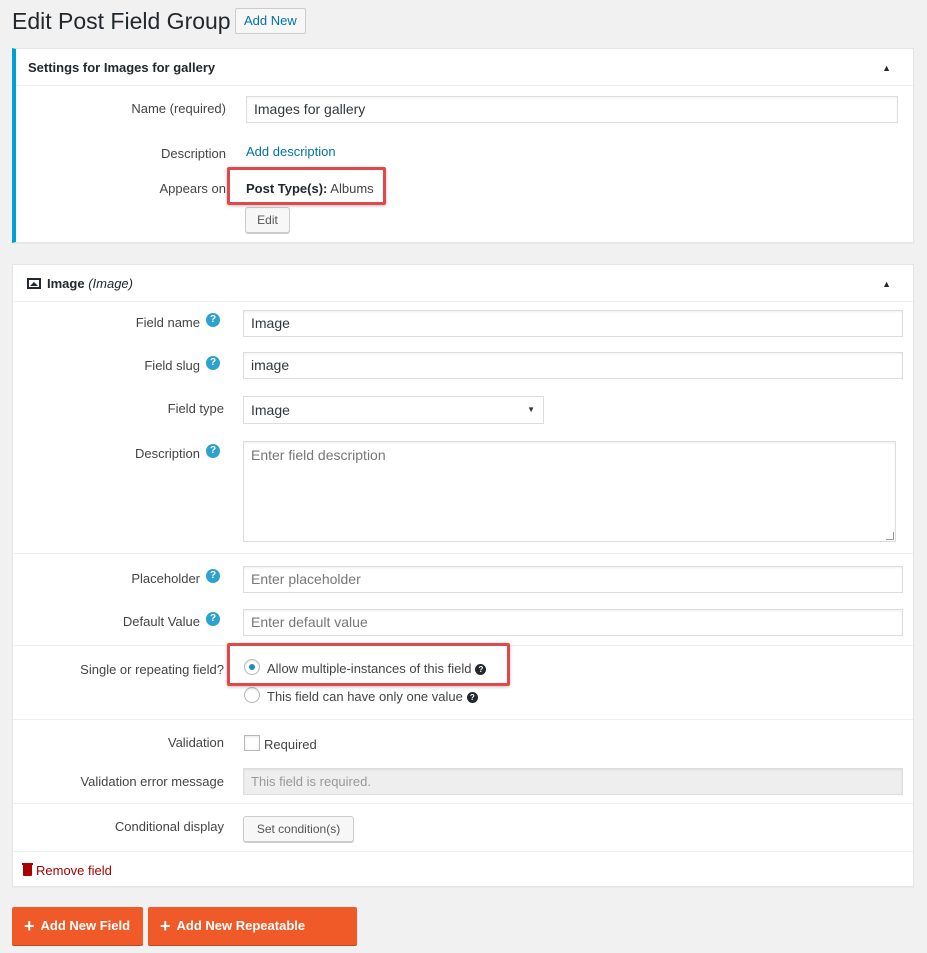 The height and width of the screenshot is (953, 927). Describe the element at coordinates (121, 21) in the screenshot. I see `page-title: Edit Post Field Group` at that location.